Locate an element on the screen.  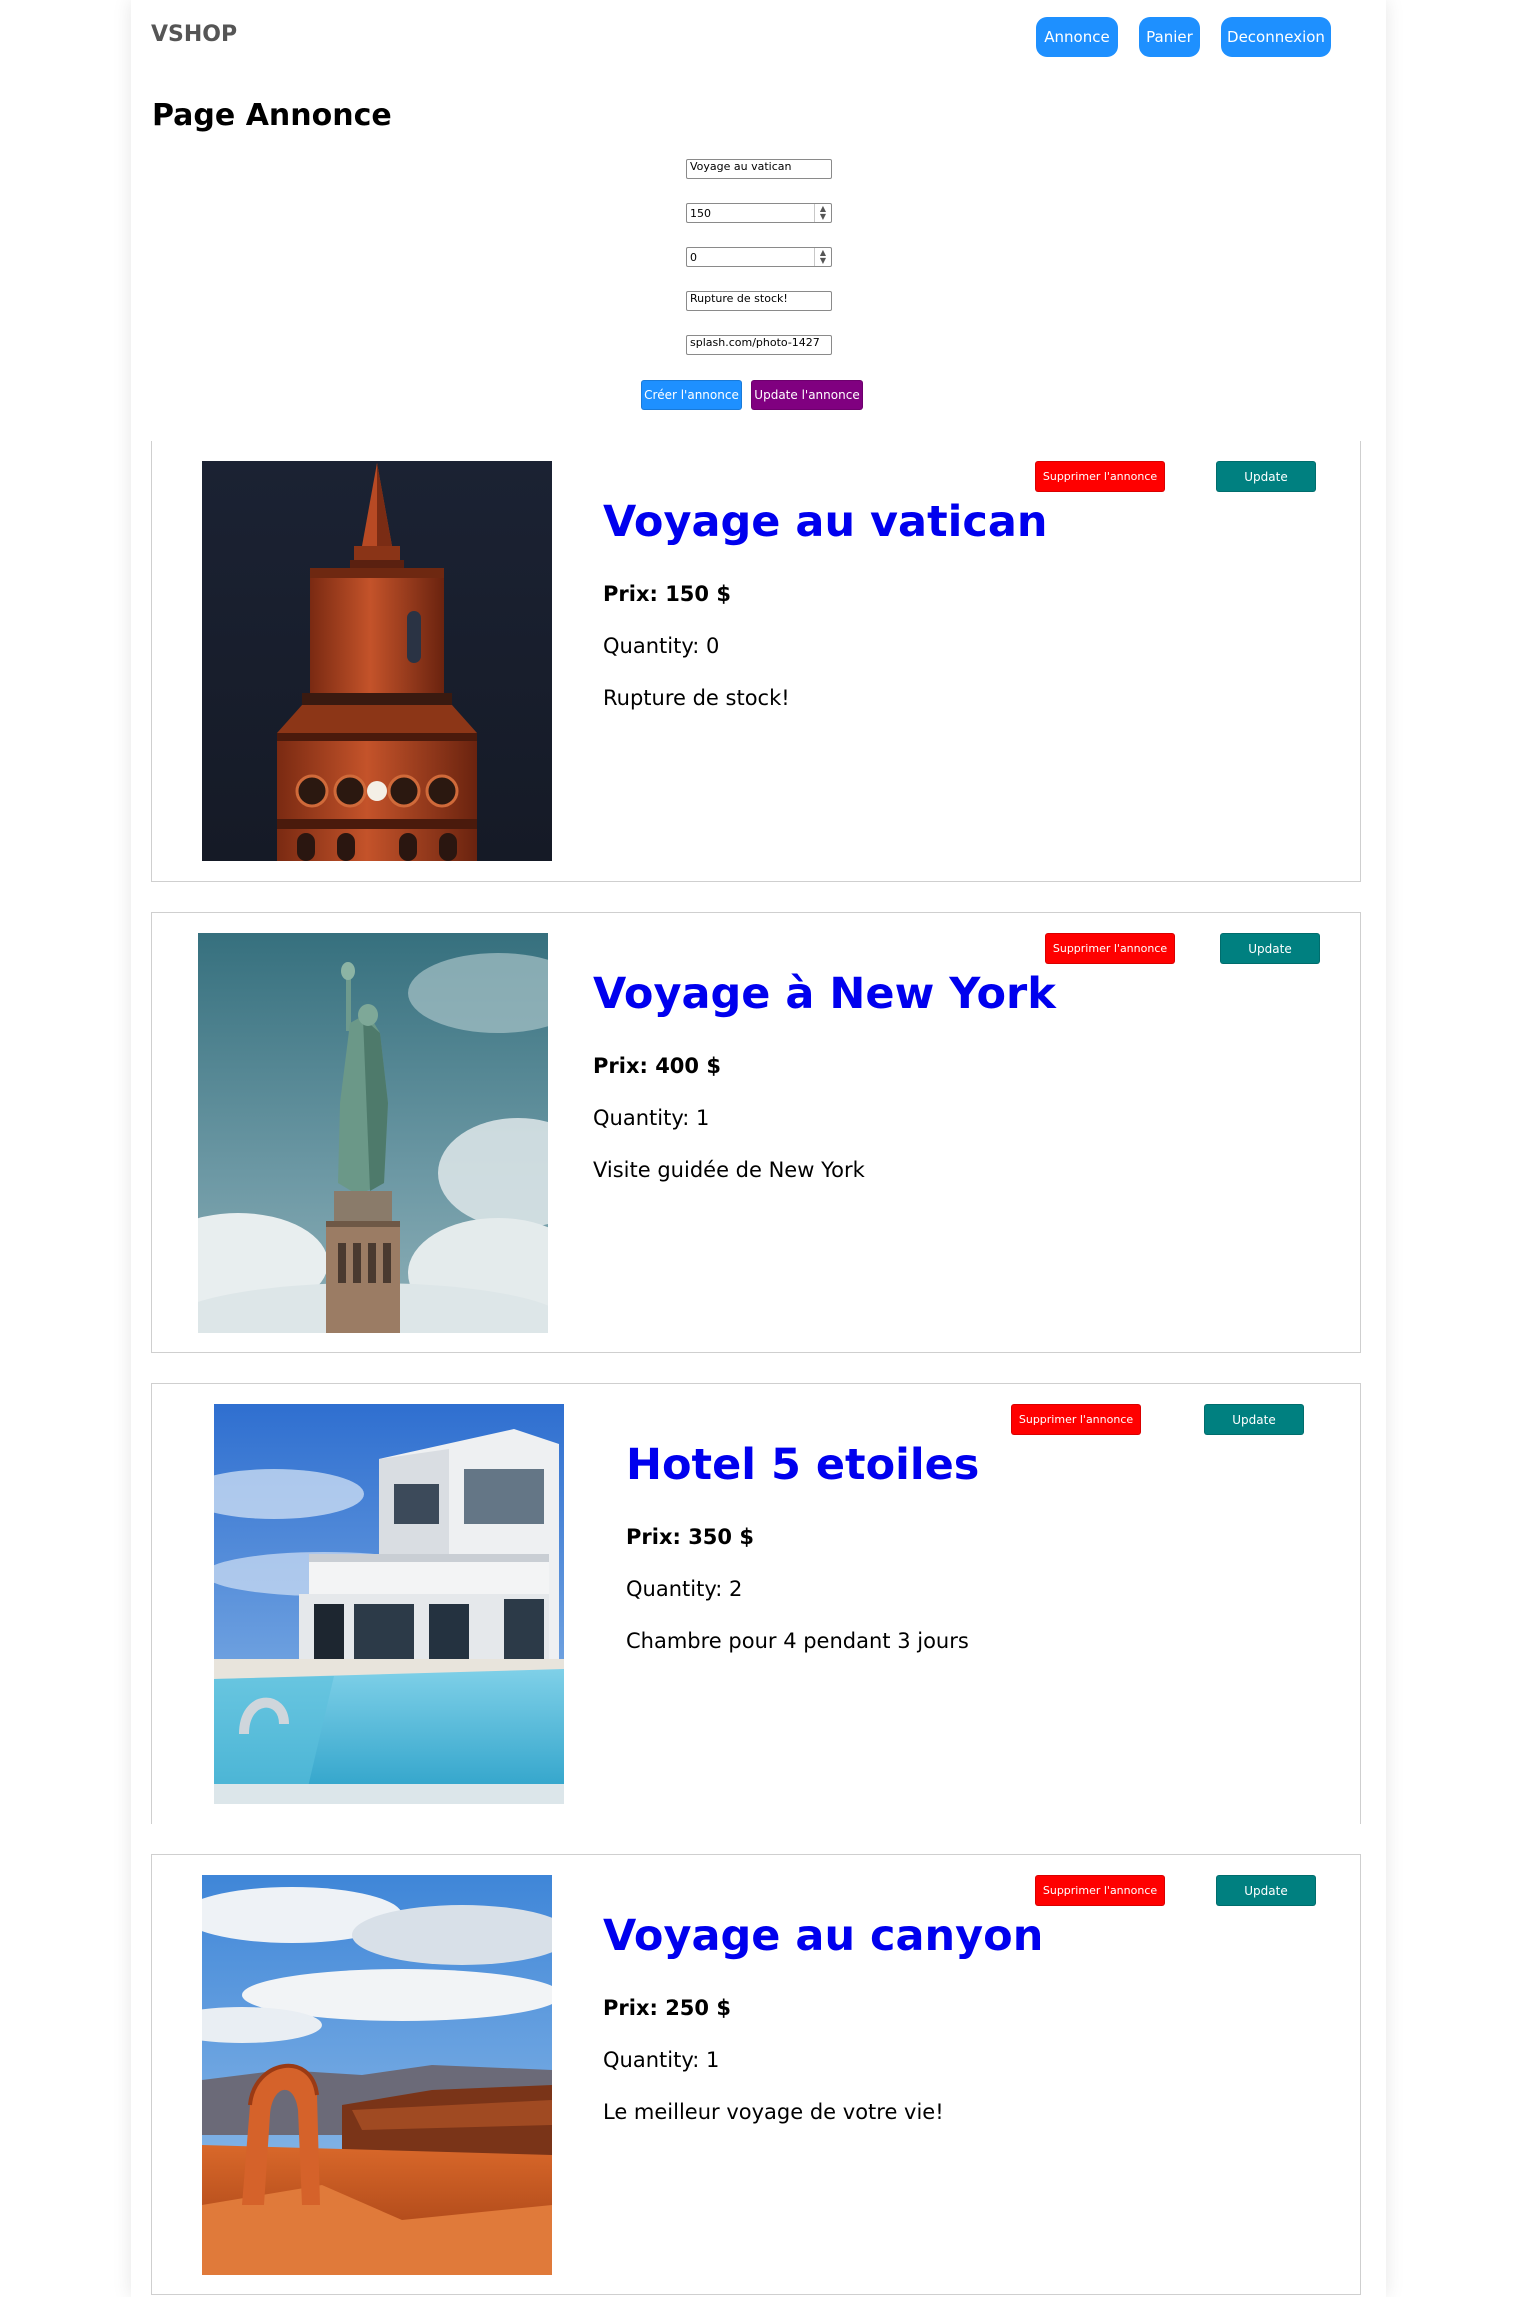
annonce-price: Prix: 150 $ is located at coordinates (667, 594).